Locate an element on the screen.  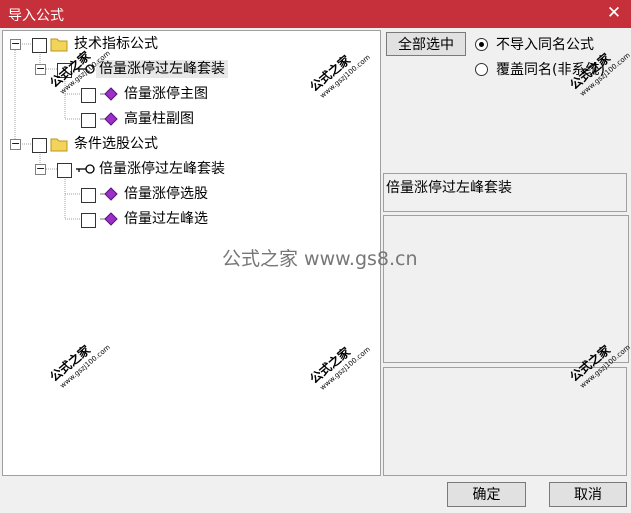
close-icon: ✕ is located at coordinates (614, 13).